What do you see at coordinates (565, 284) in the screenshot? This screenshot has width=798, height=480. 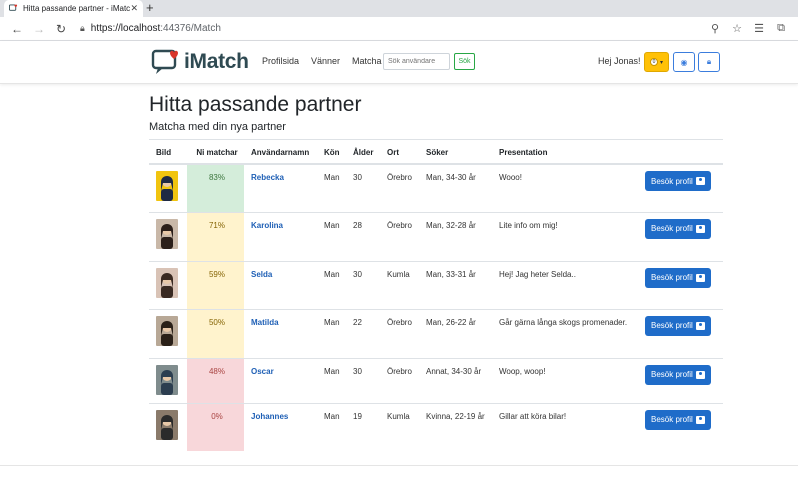 I see `presentation-cell: Hej! Jag heter Selda..` at bounding box center [565, 284].